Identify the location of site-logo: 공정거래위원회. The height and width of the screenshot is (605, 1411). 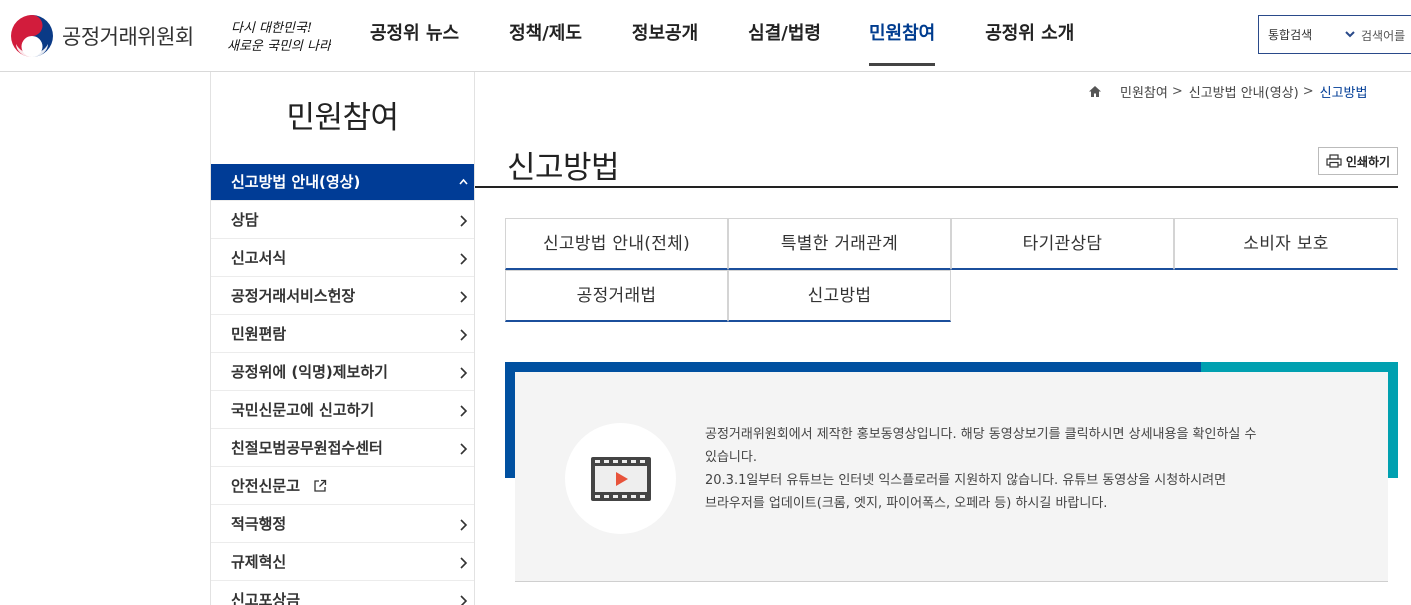
(102, 36).